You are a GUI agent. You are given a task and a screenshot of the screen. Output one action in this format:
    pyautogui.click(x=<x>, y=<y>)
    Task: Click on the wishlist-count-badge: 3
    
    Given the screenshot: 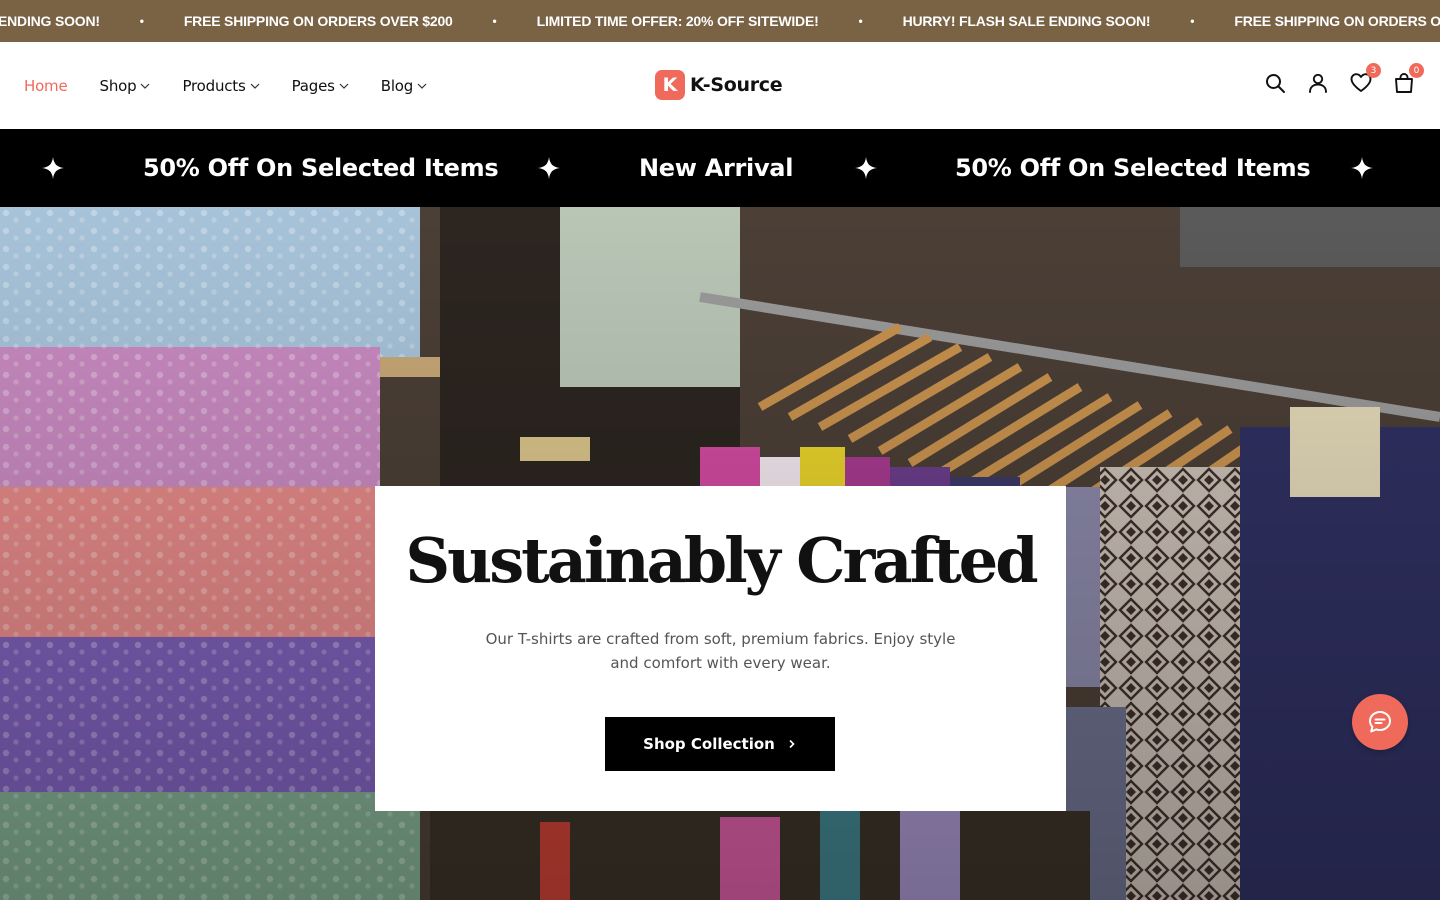 What is the action you would take?
    pyautogui.click(x=1373, y=70)
    